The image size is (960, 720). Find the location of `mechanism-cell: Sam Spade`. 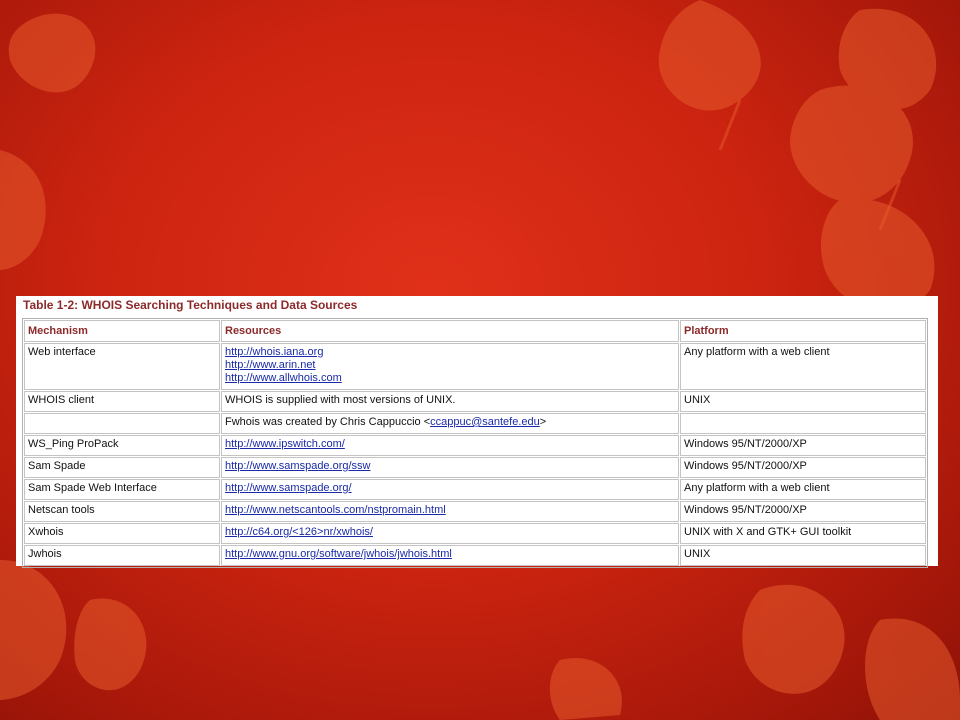

mechanism-cell: Sam Spade is located at coordinates (122, 467).